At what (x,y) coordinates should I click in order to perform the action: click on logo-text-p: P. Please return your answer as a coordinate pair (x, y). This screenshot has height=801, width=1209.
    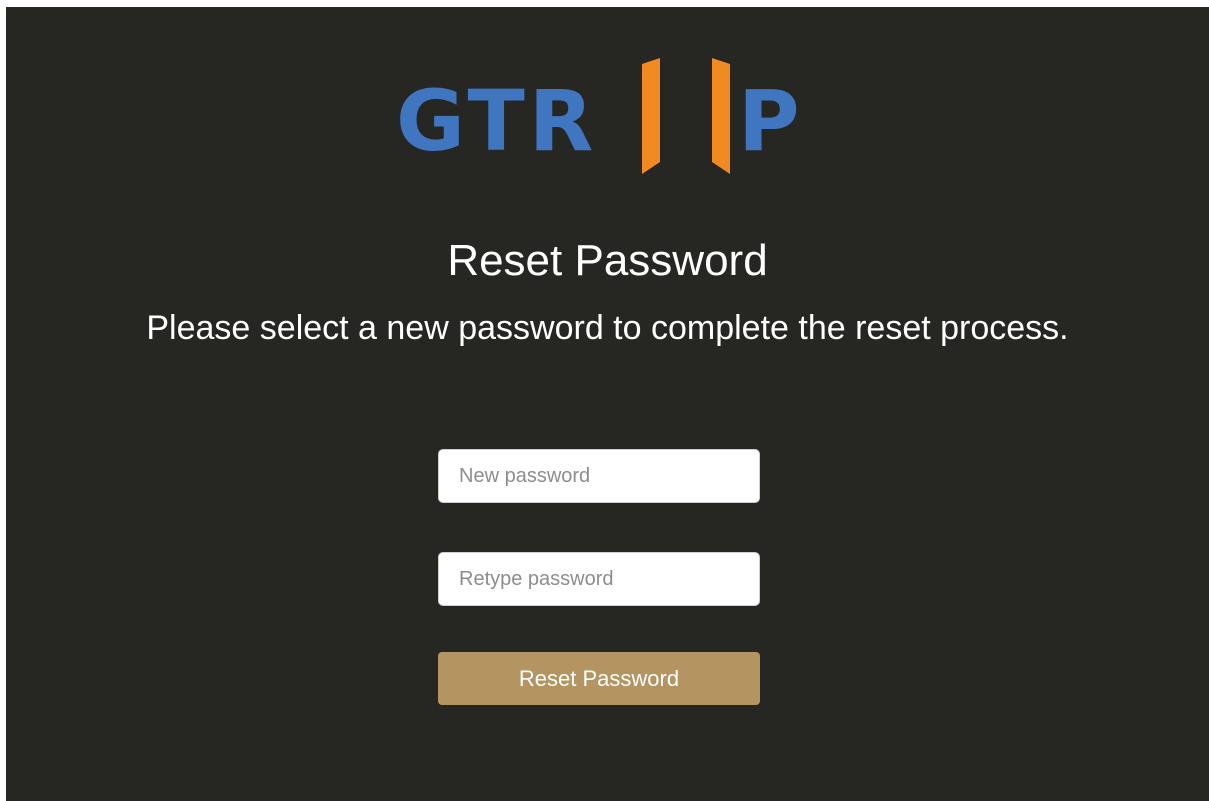
    Looking at the image, I should click on (771, 121).